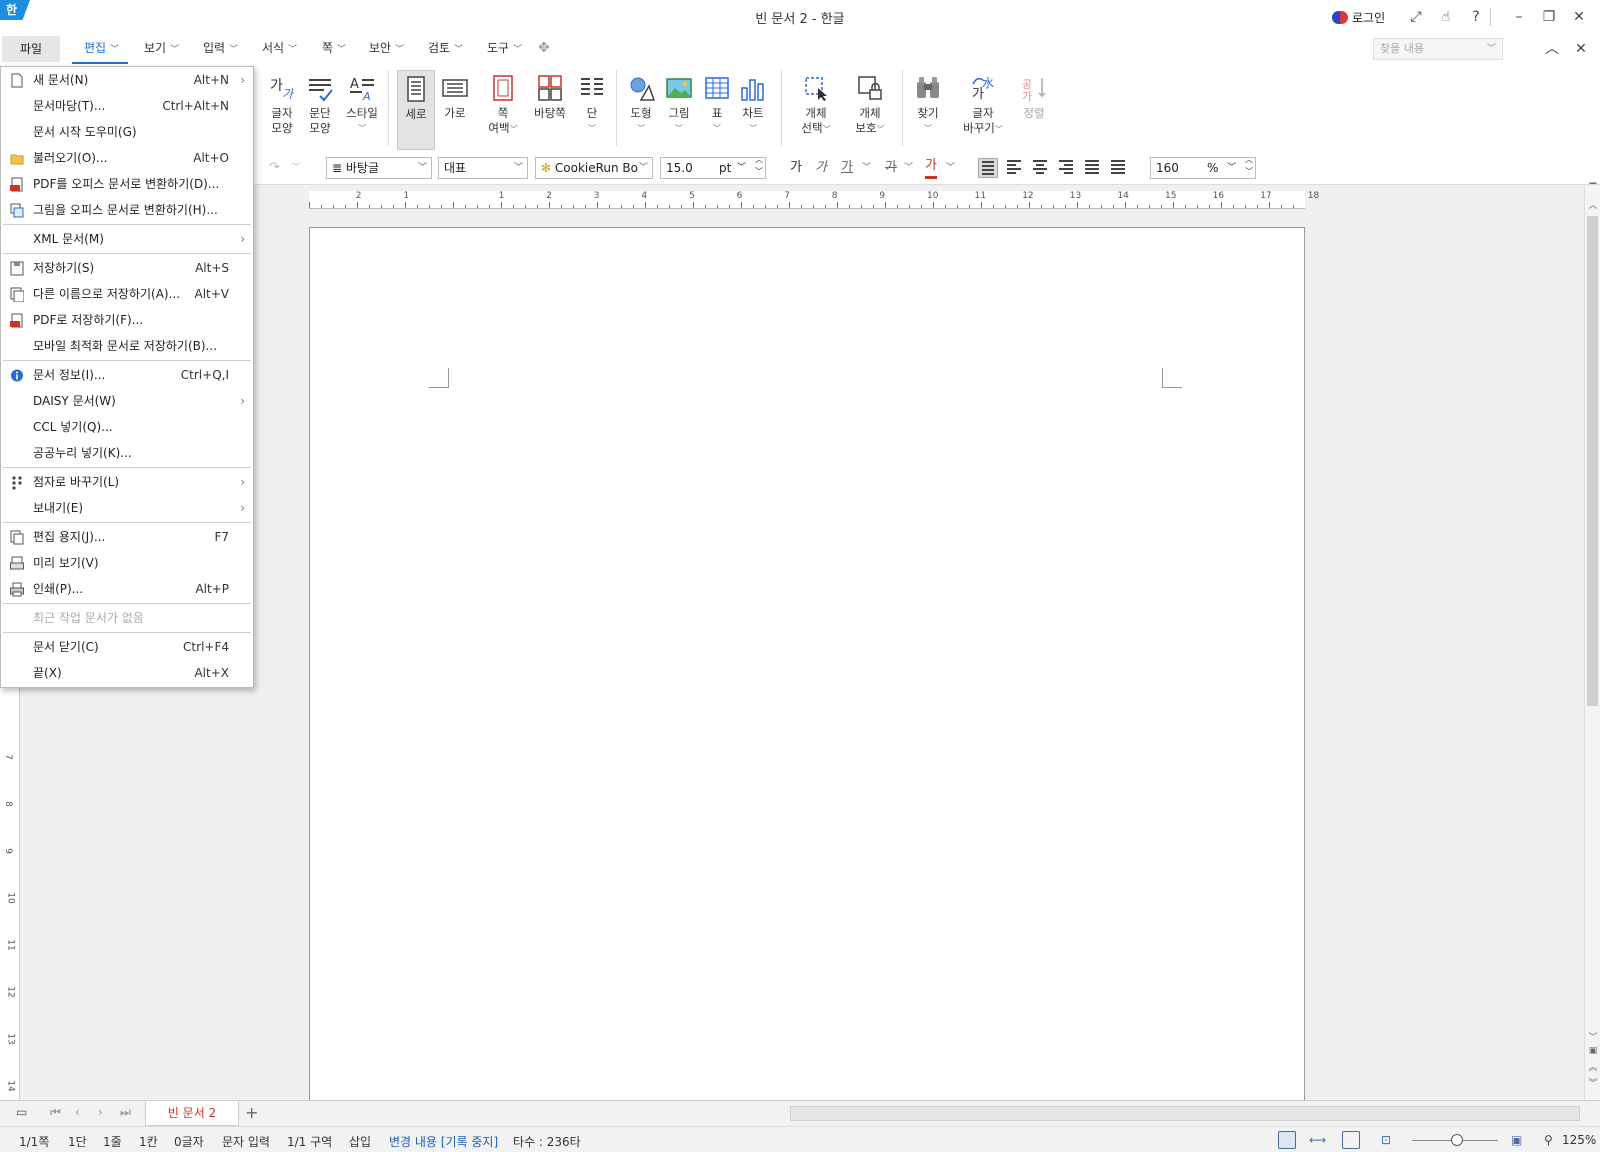 The height and width of the screenshot is (1152, 1600). I want to click on file-menu-item: 보내기(E) ›, so click(127, 508).